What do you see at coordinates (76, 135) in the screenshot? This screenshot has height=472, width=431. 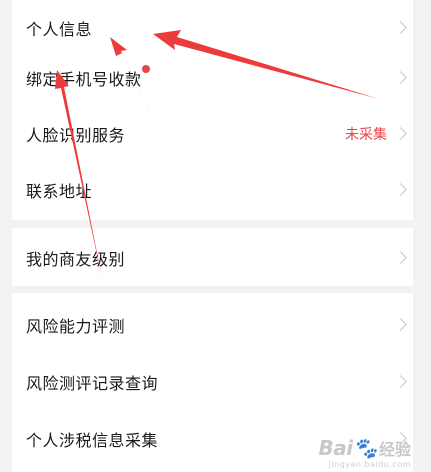 I see `menu-item-label: 人脸识别服务` at bounding box center [76, 135].